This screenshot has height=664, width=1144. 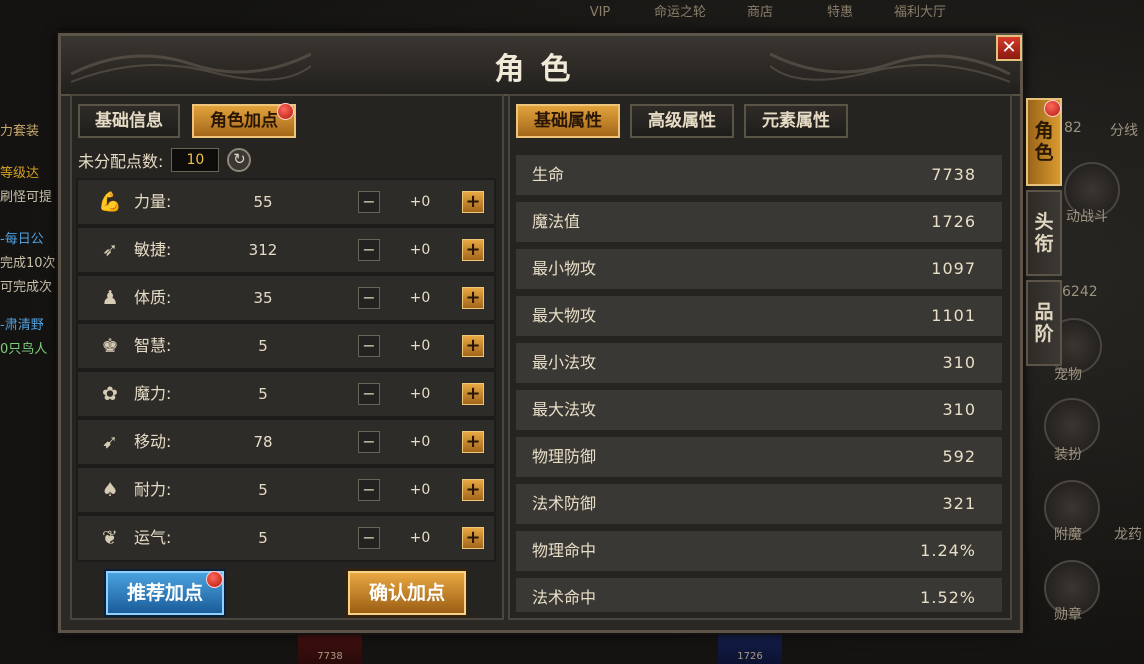 What do you see at coordinates (239, 160) in the screenshot?
I see `reset-points-icon: ↻` at bounding box center [239, 160].